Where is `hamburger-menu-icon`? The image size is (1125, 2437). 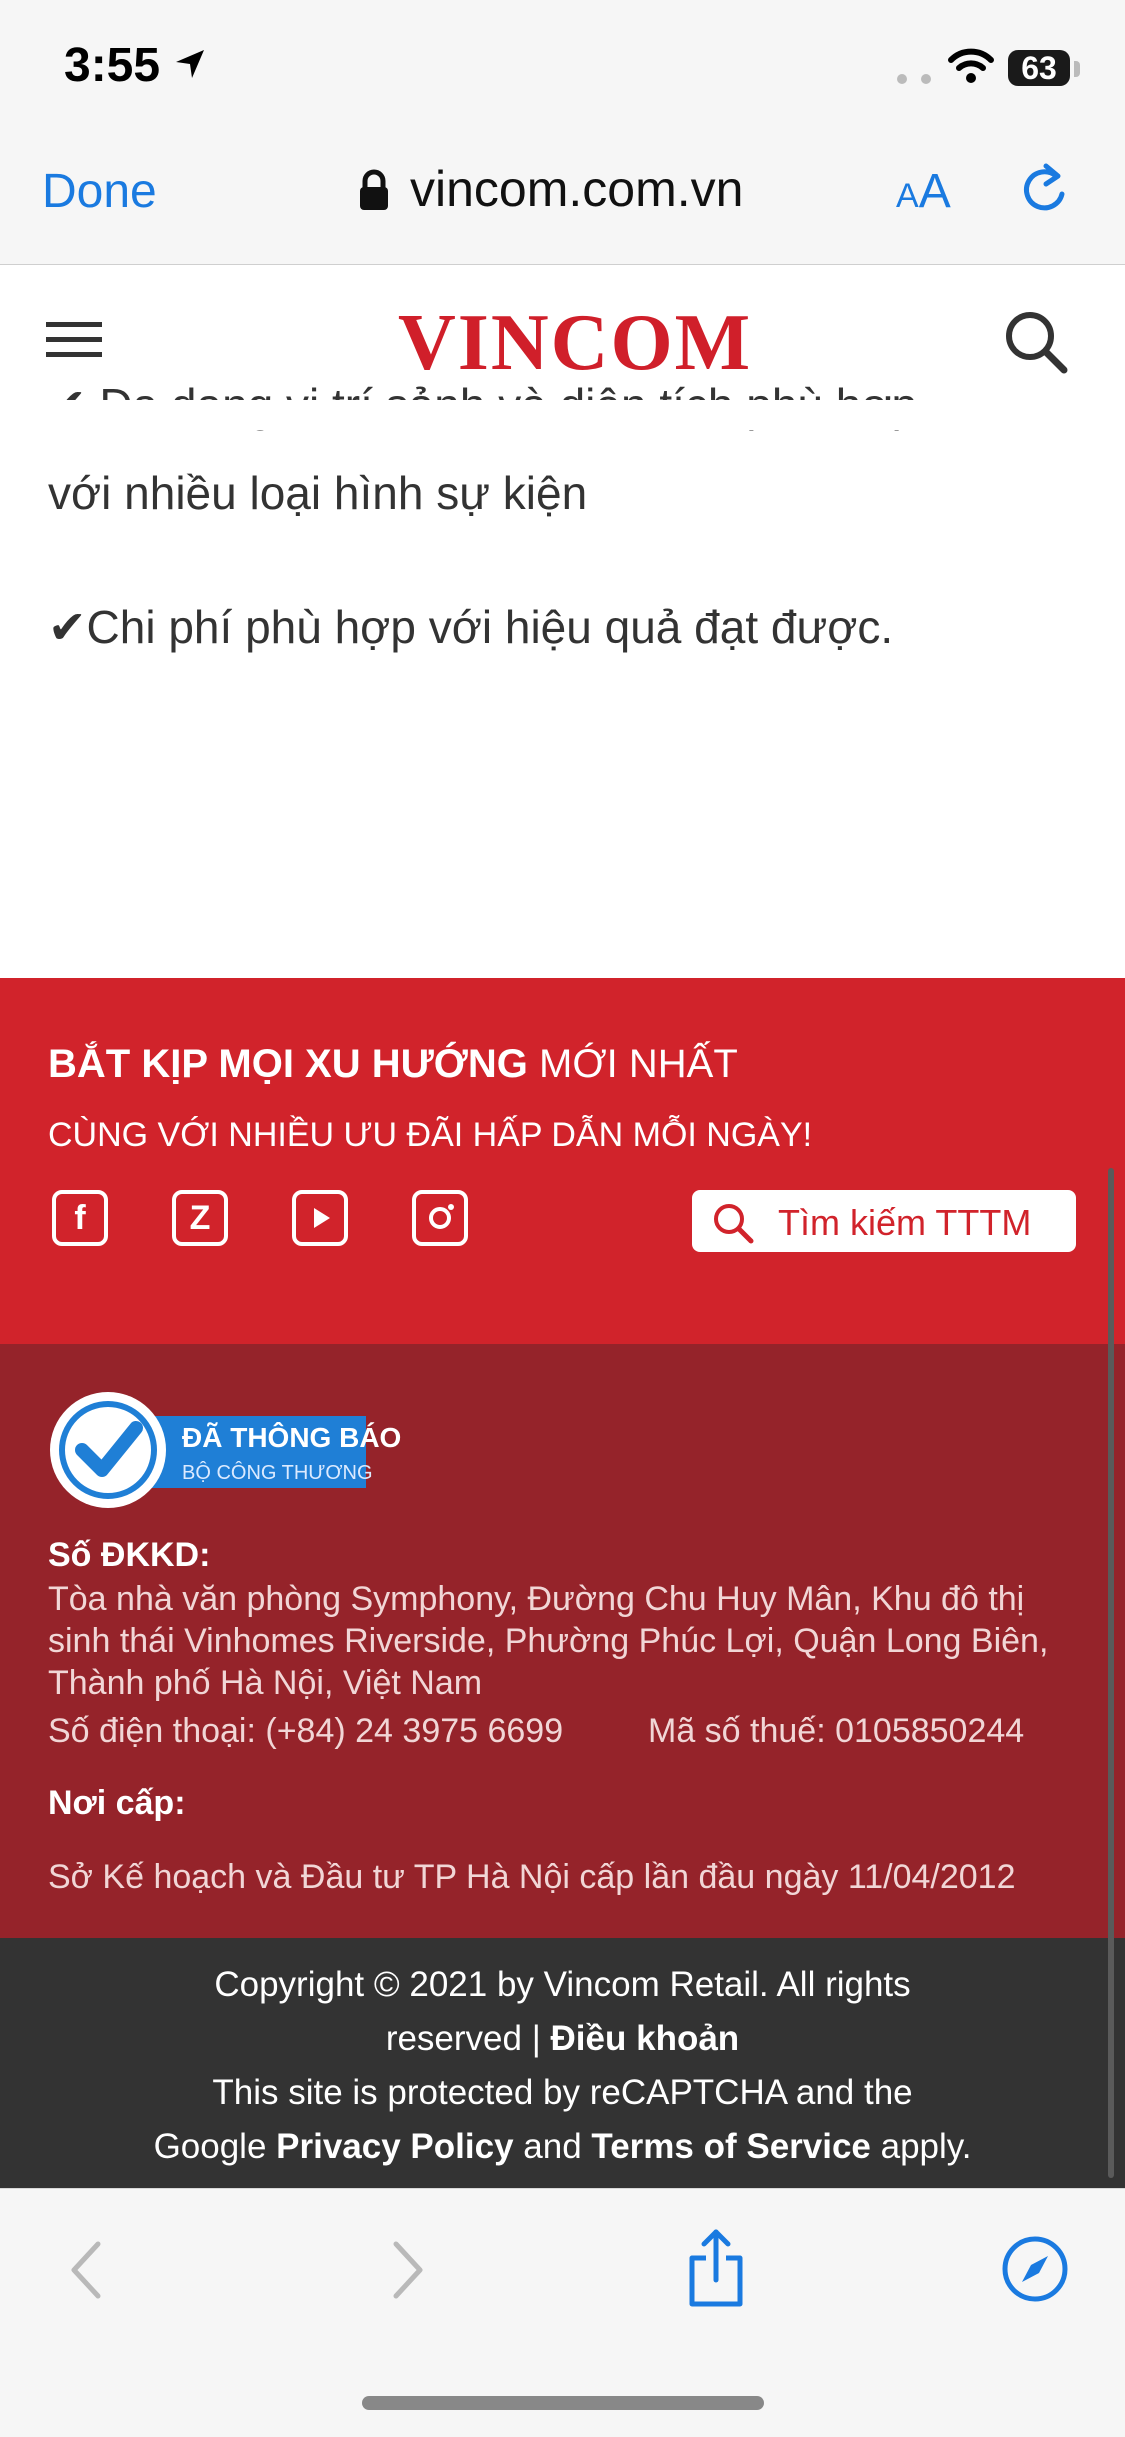
hamburger-menu-icon is located at coordinates (74, 342).